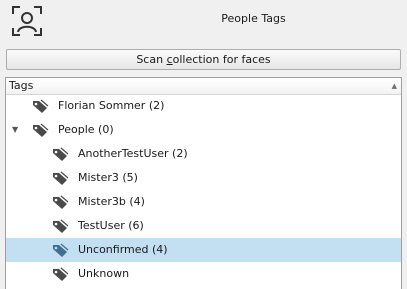 This screenshot has width=407, height=289. I want to click on scan-button-label-end: ollection for faces, so click(221, 59).